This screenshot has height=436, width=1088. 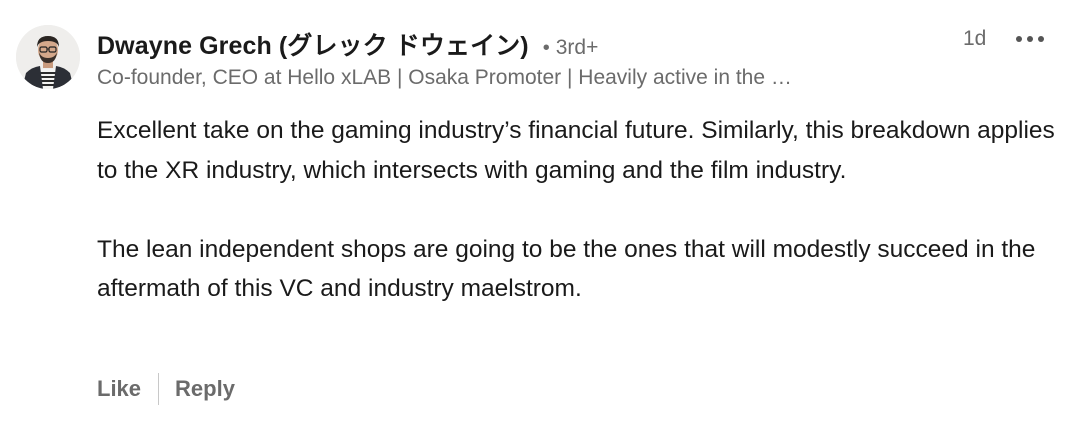 I want to click on comment-actions: Like Reply, so click(x=166, y=389).